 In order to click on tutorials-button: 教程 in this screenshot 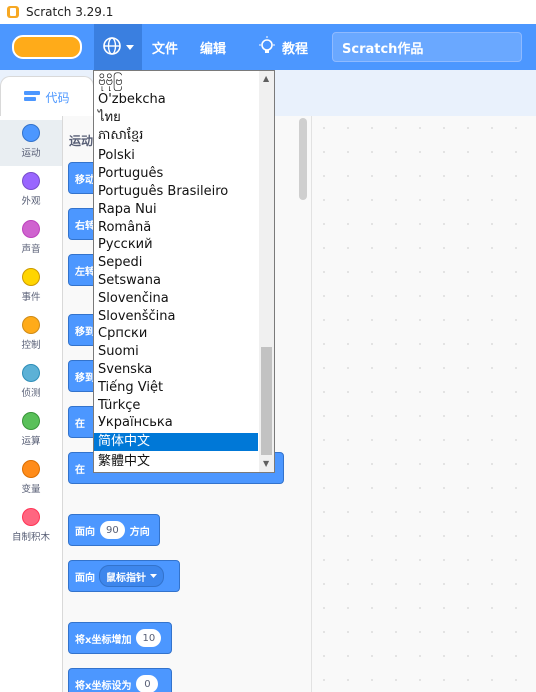, I will do `click(283, 47)`.